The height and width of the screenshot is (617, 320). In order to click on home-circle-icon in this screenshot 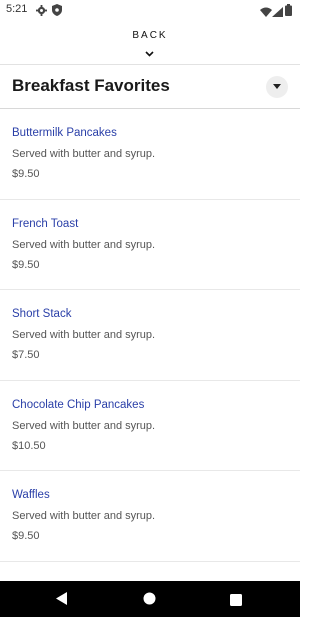, I will do `click(149, 601)`.